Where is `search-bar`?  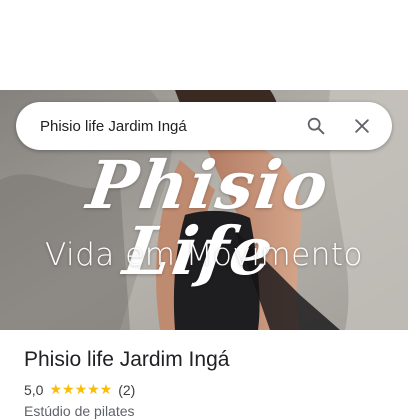 search-bar is located at coordinates (204, 126).